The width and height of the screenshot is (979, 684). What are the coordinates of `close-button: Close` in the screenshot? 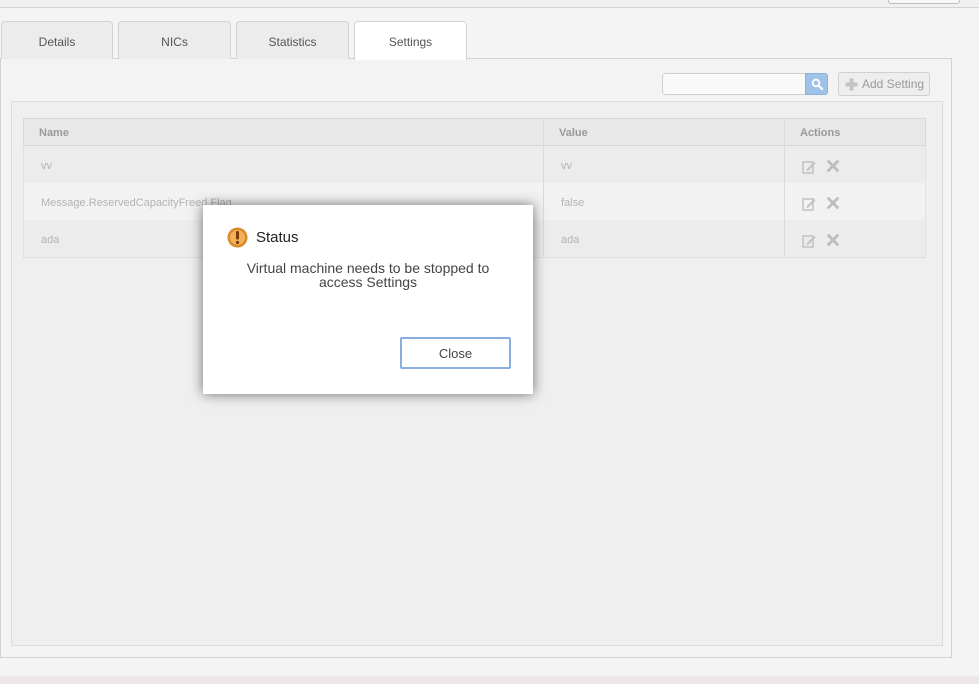 It's located at (455, 353).